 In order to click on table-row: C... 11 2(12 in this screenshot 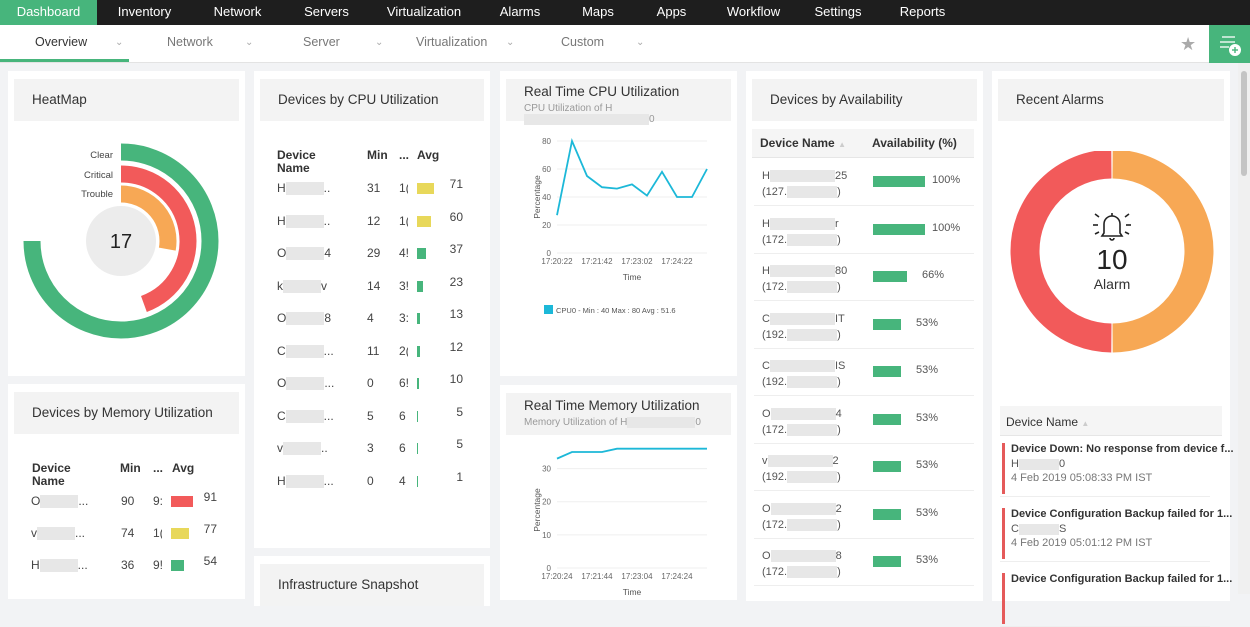, I will do `click(369, 352)`.